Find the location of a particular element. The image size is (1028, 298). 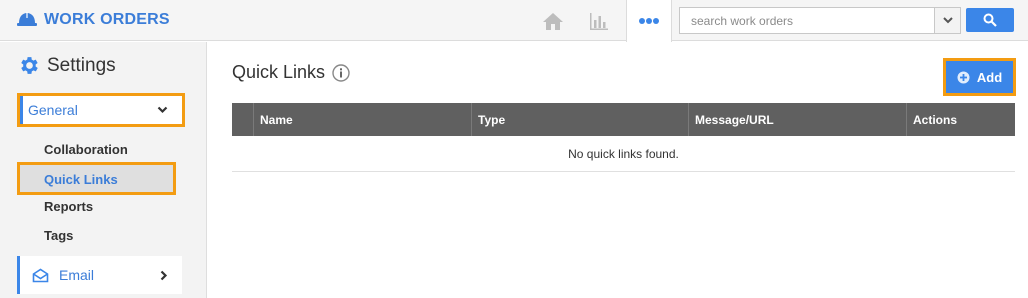

settings-header: Settings is located at coordinates (67, 65).